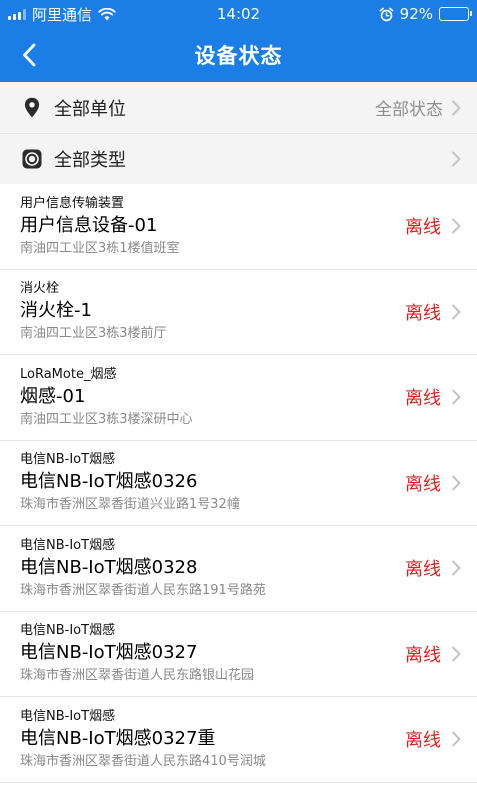 Image resolution: width=477 pixels, height=794 pixels. What do you see at coordinates (212, 311) in the screenshot?
I see `device-info: 消火栓 消火栓-1 南油四工业区3栋3楼前厅` at bounding box center [212, 311].